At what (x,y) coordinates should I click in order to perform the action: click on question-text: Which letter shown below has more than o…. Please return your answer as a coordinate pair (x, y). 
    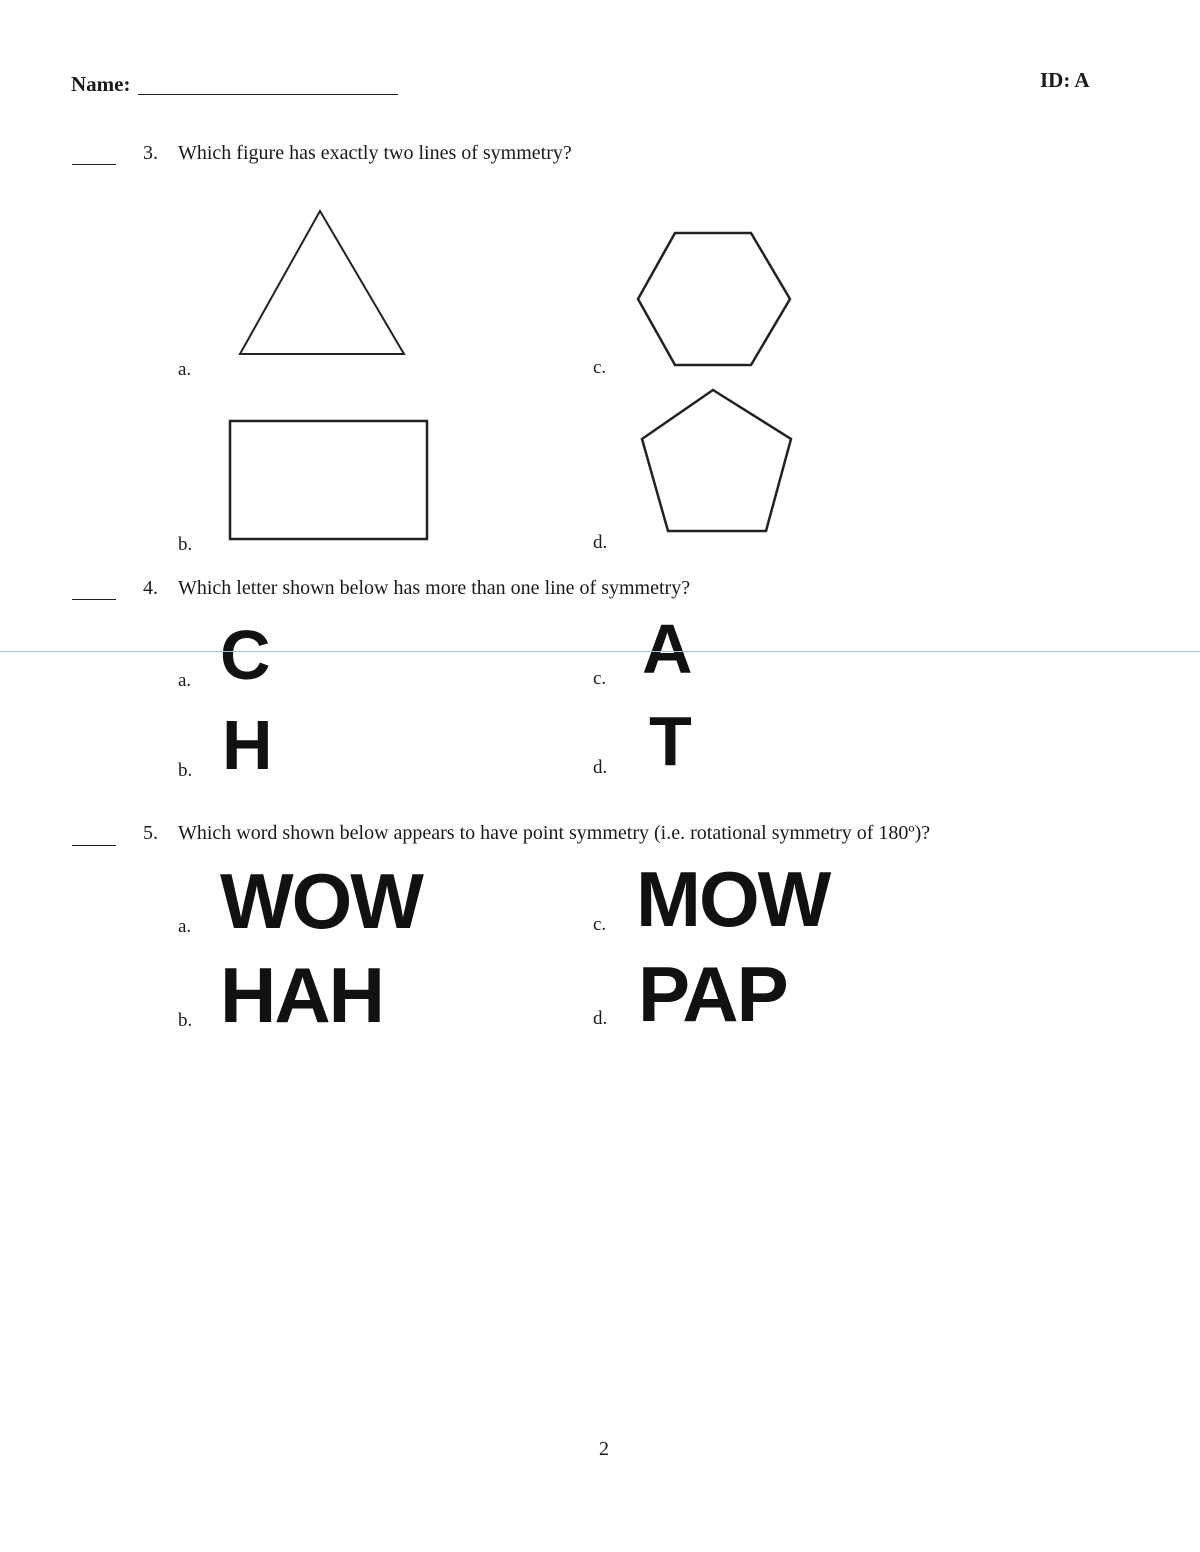
    Looking at the image, I should click on (434, 588).